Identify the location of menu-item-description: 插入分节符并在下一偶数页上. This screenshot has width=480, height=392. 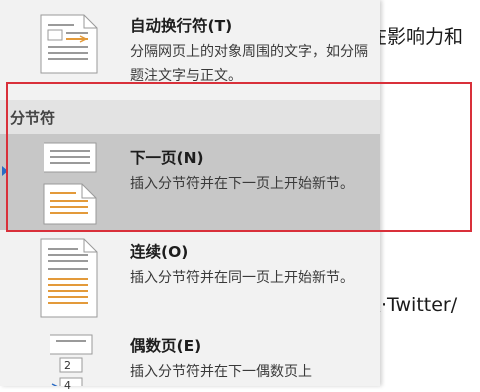
(221, 372).